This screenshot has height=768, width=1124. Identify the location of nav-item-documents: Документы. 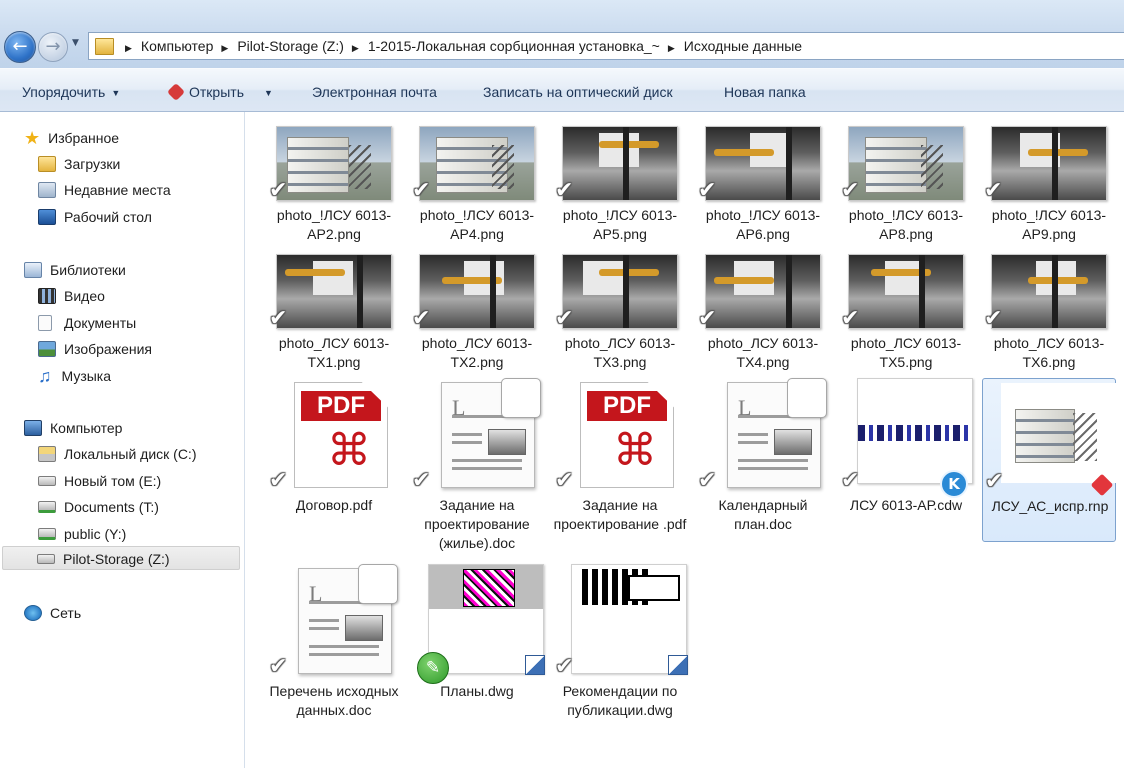
(87, 323).